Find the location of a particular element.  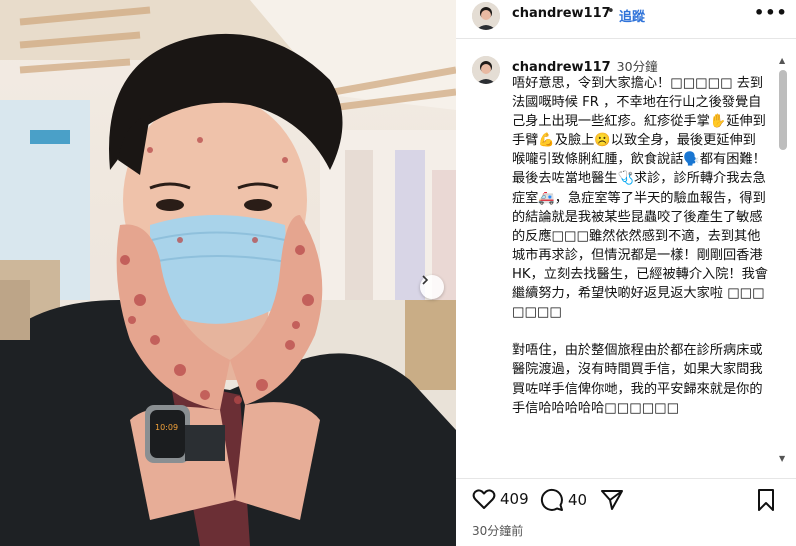

actions-divider is located at coordinates (626, 478).